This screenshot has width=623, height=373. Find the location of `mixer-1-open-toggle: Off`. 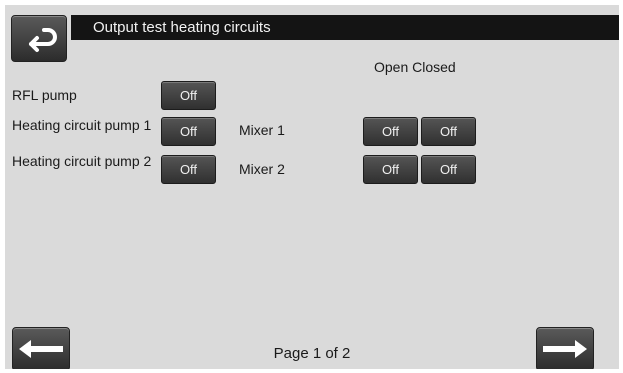

mixer-1-open-toggle: Off is located at coordinates (390, 131).